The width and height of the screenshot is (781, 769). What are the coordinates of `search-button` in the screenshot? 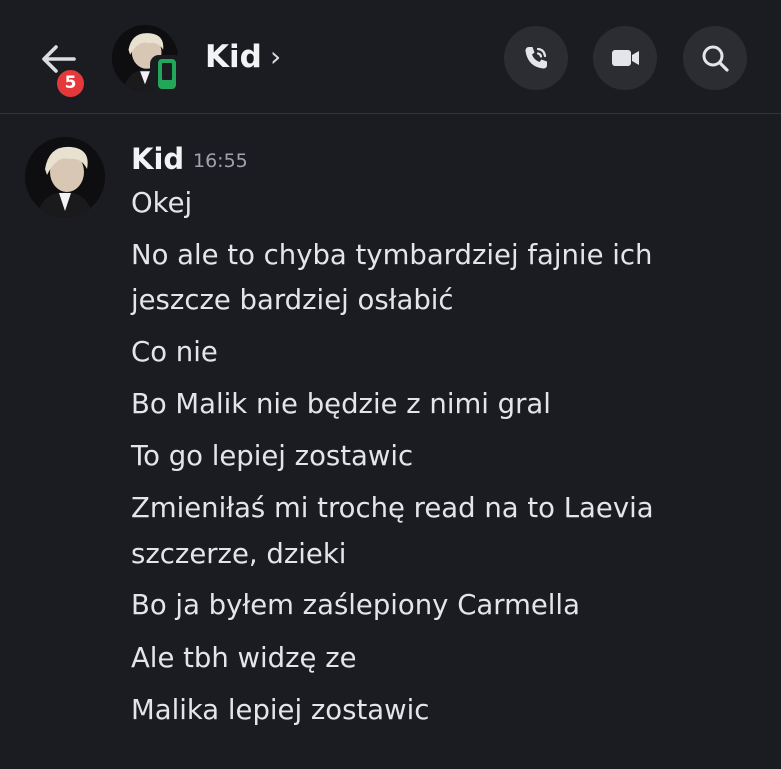 It's located at (715, 58).